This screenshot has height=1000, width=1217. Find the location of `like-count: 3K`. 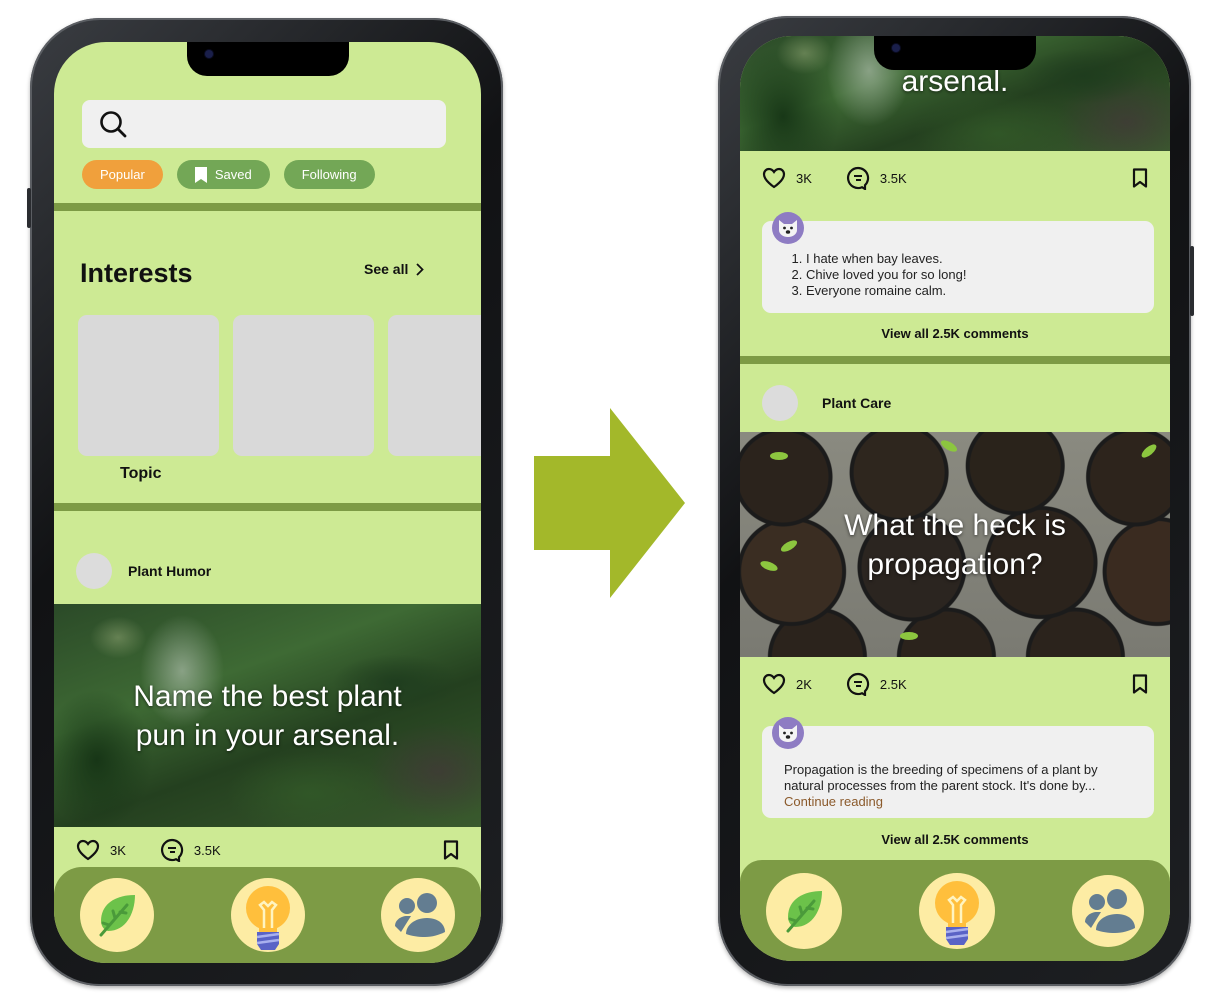

like-count: 3K is located at coordinates (118, 850).